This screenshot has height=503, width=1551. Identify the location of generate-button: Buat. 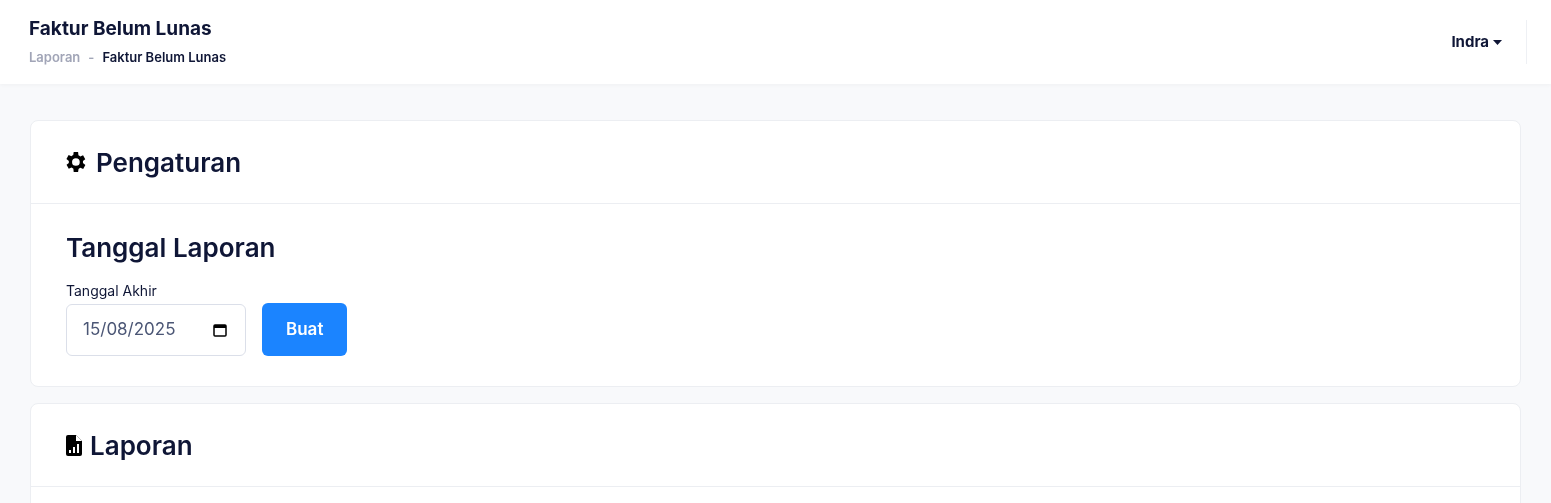
(305, 329).